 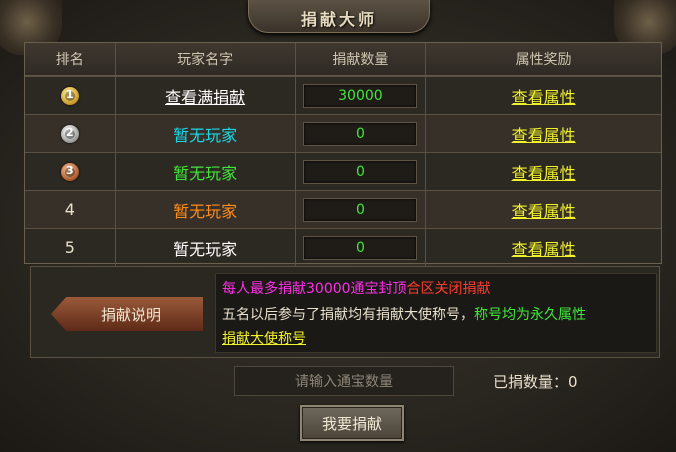 I want to click on table-row: 2 暂无玩家 0 查看属性, so click(x=343, y=133).